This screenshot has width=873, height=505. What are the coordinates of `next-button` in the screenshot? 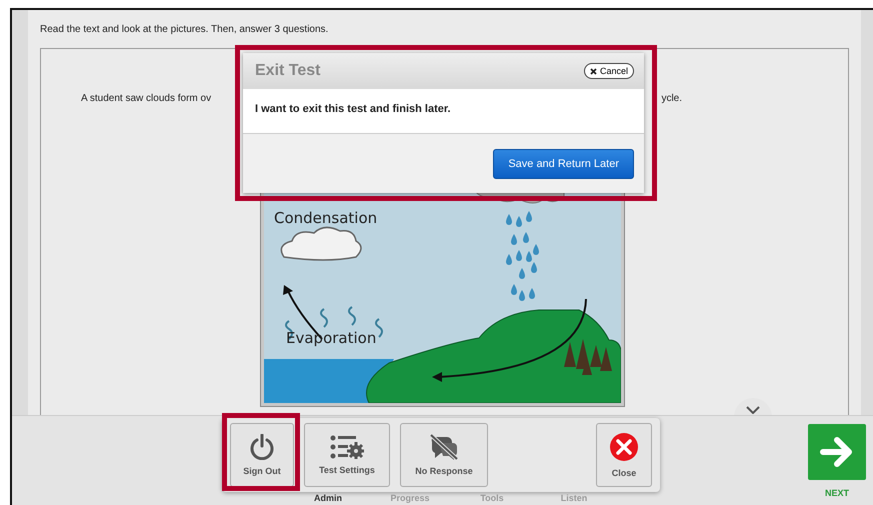 It's located at (837, 452).